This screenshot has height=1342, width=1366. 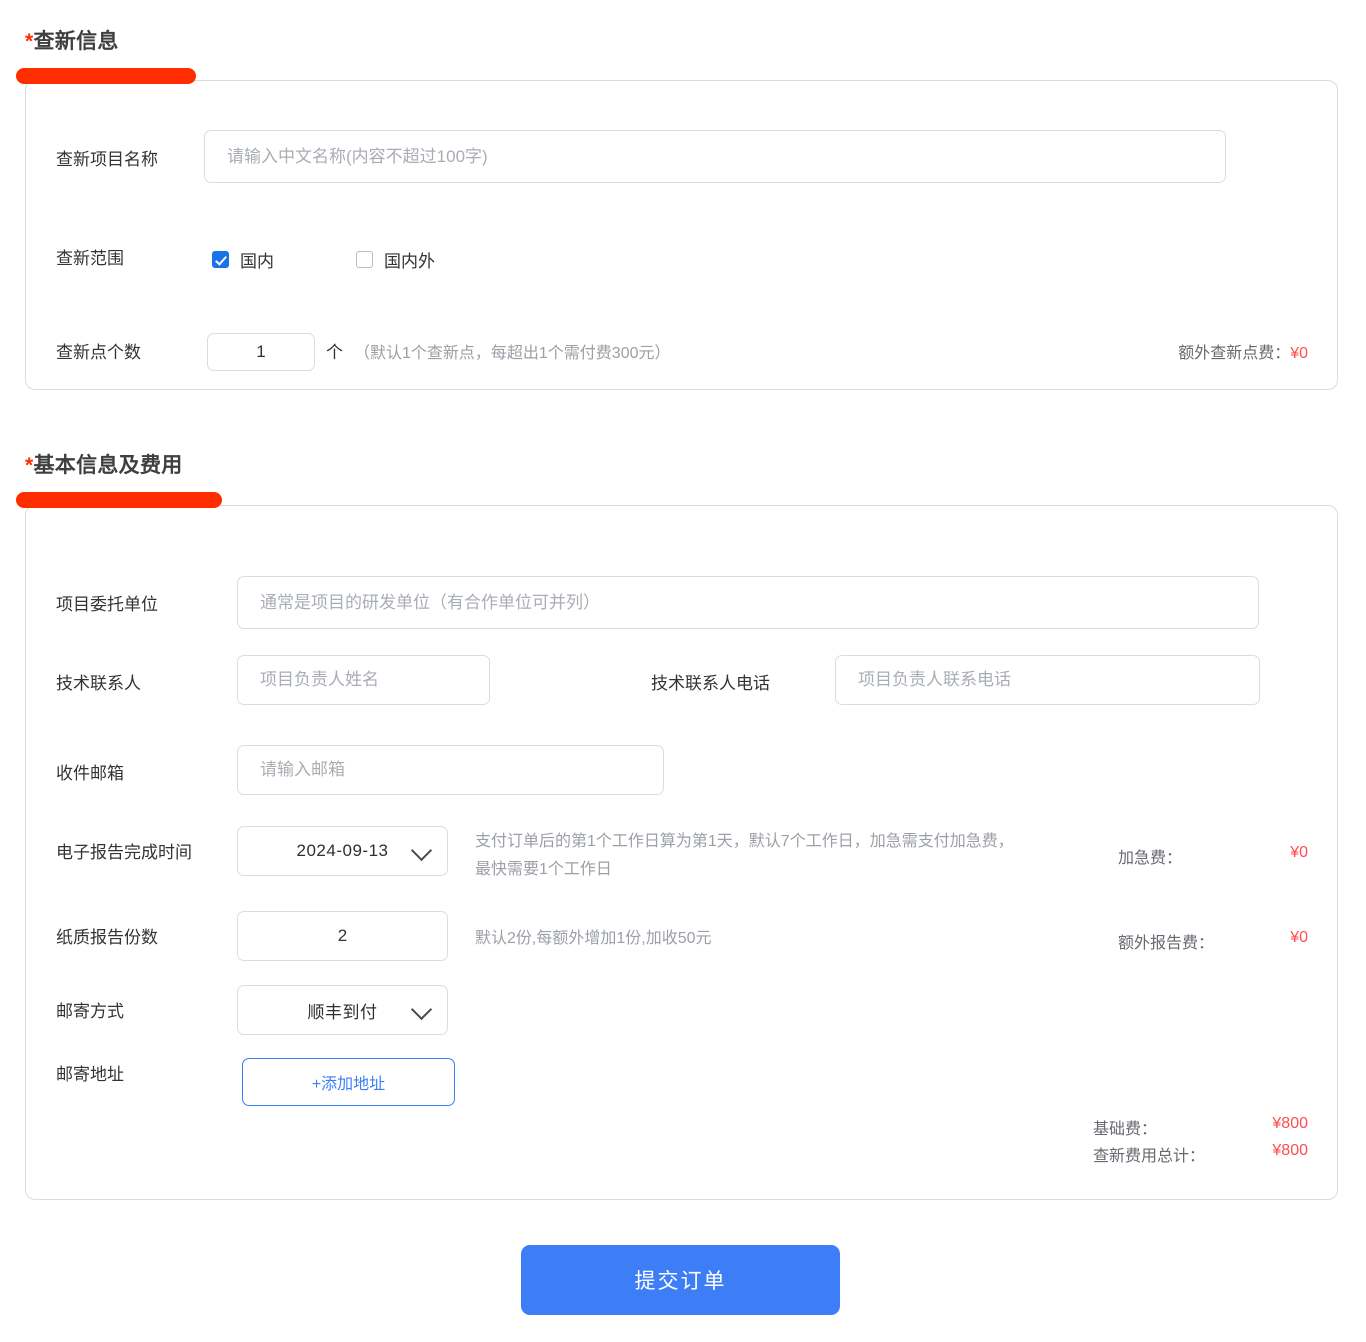 I want to click on label-paper-report-count: 纸质报告份数, so click(x=107, y=937).